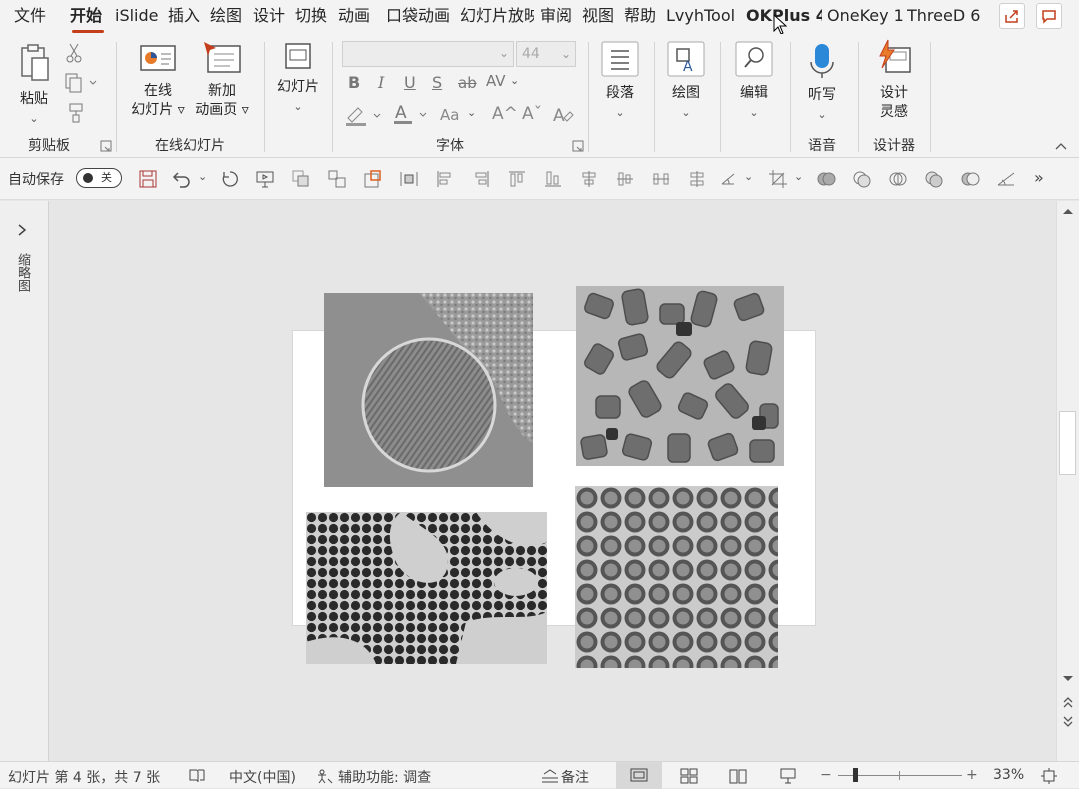 The image size is (1079, 789). What do you see at coordinates (449, 115) in the screenshot?
I see `change-case-button: Aa` at bounding box center [449, 115].